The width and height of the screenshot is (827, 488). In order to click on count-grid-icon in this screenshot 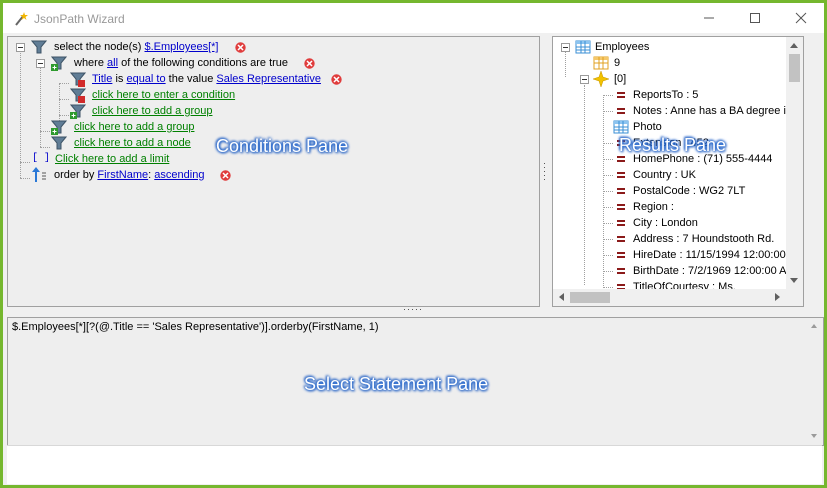, I will do `click(601, 63)`.